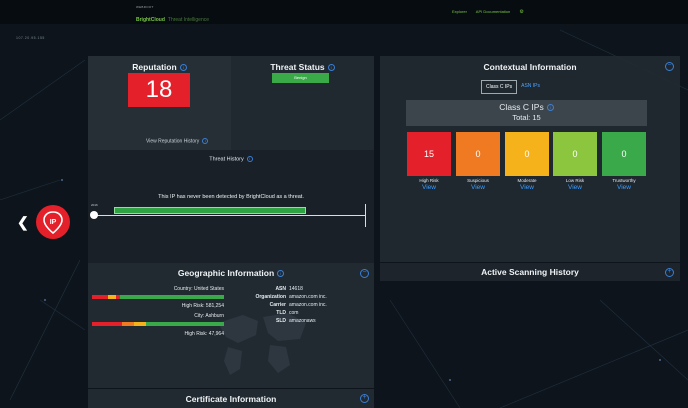 This screenshot has width=688, height=408. I want to click on risk-label: High Risk, so click(429, 180).